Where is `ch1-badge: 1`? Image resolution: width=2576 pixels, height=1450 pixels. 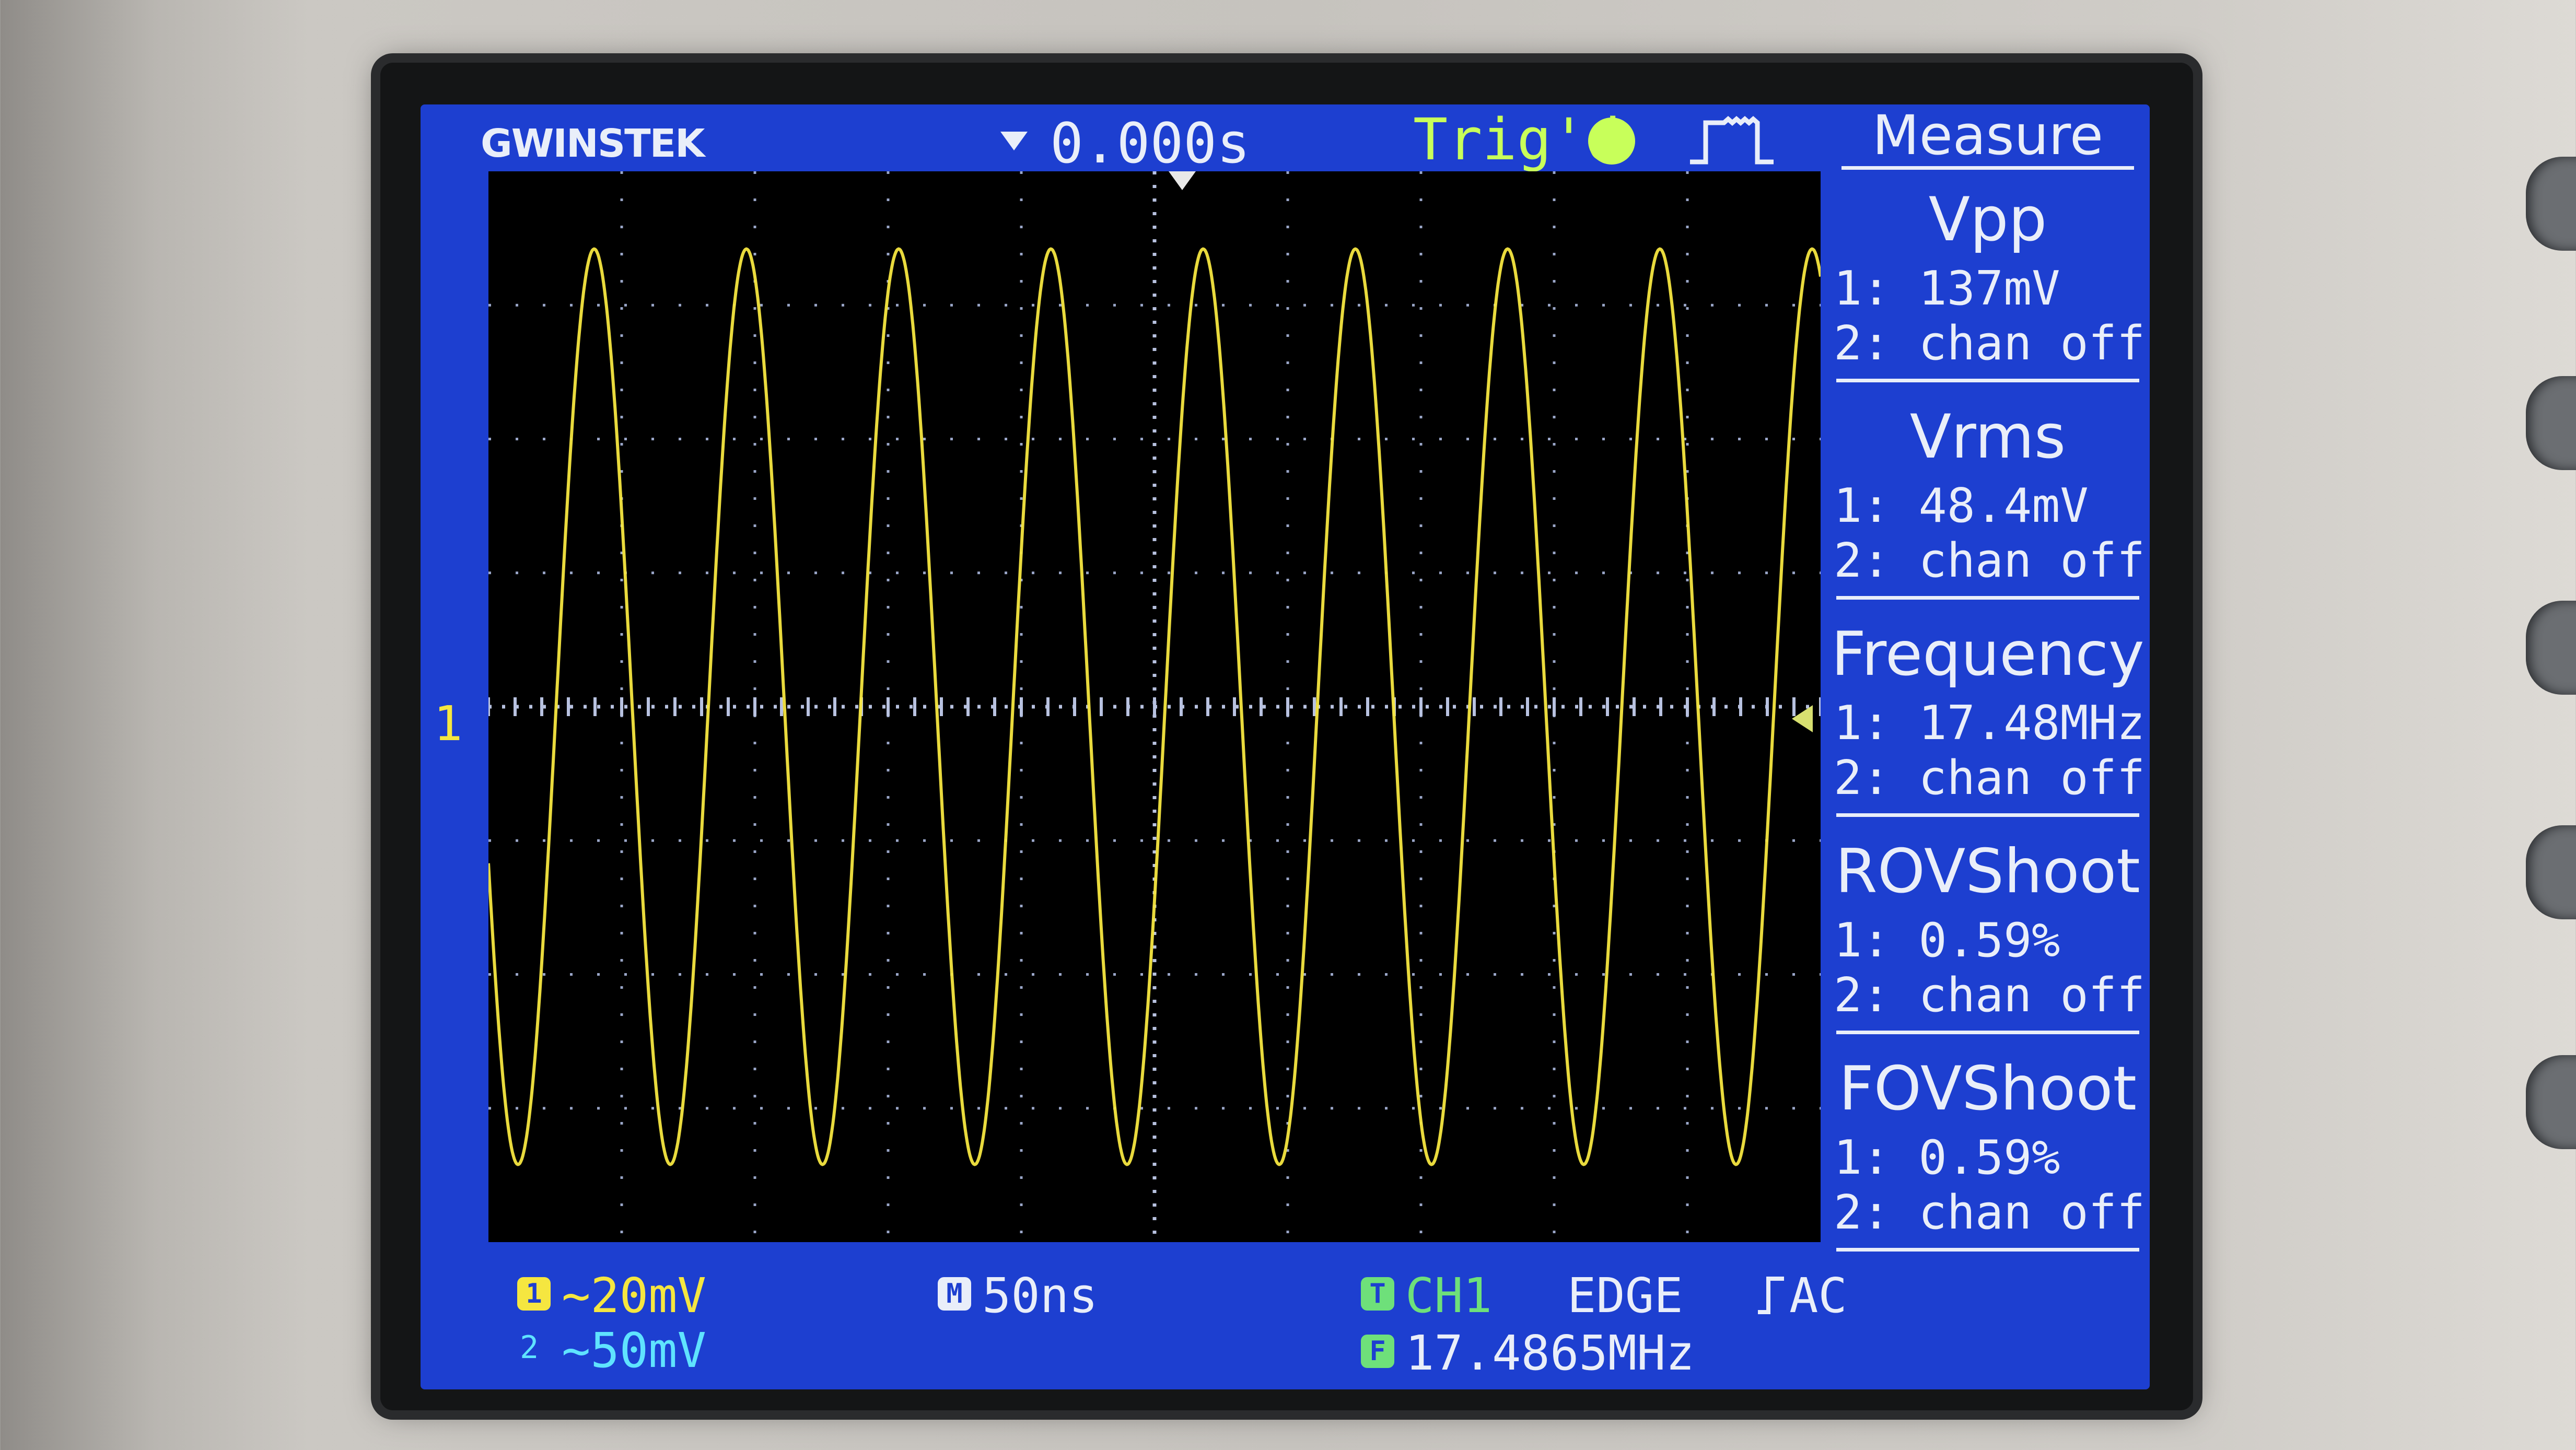 ch1-badge: 1 is located at coordinates (534, 1294).